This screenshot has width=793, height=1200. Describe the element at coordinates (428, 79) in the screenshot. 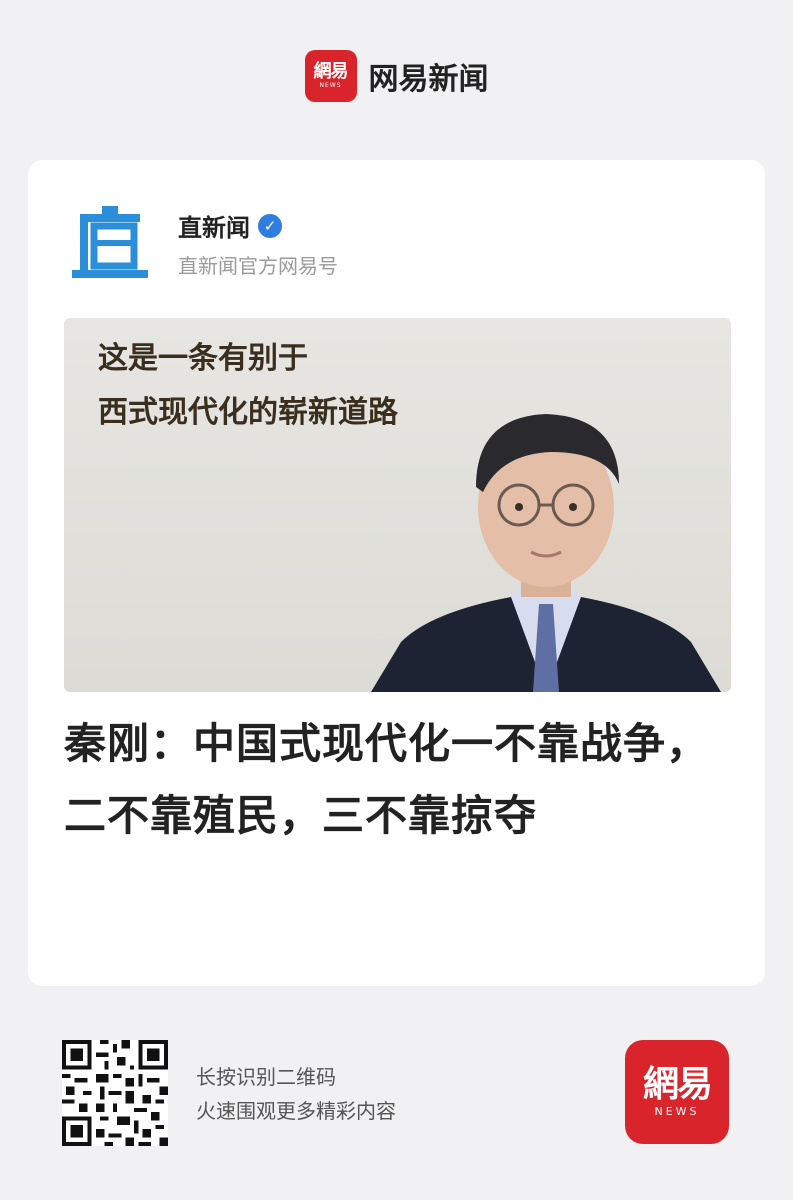

I see `brand-name: 网易新闻` at that location.